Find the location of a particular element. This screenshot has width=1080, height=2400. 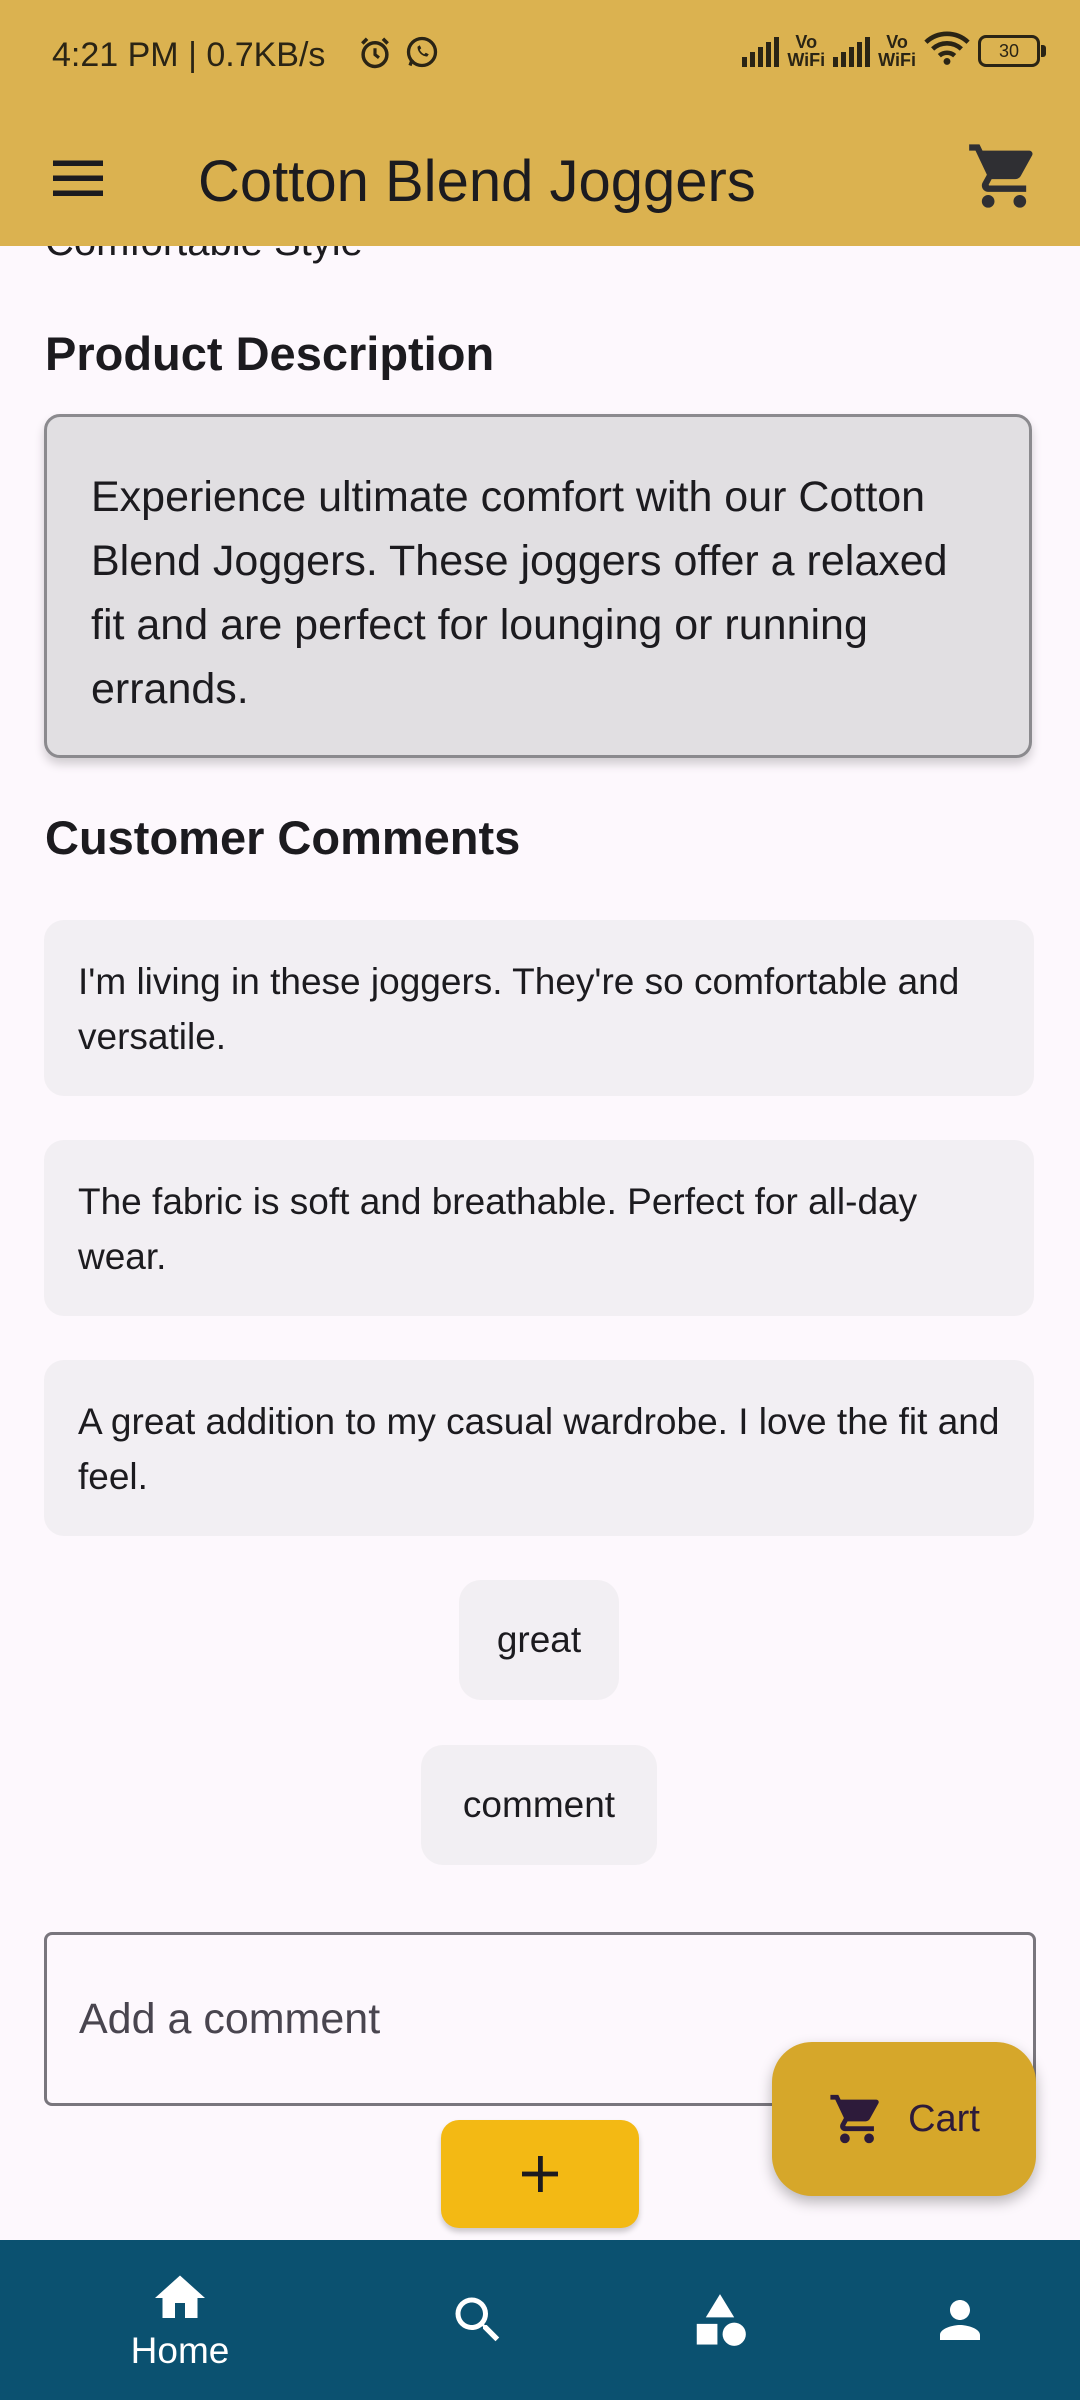

status-bar: 4:21 PM | 0.7KB/s Vo WiFi Vo WiFi 30 is located at coordinates (540, 58).